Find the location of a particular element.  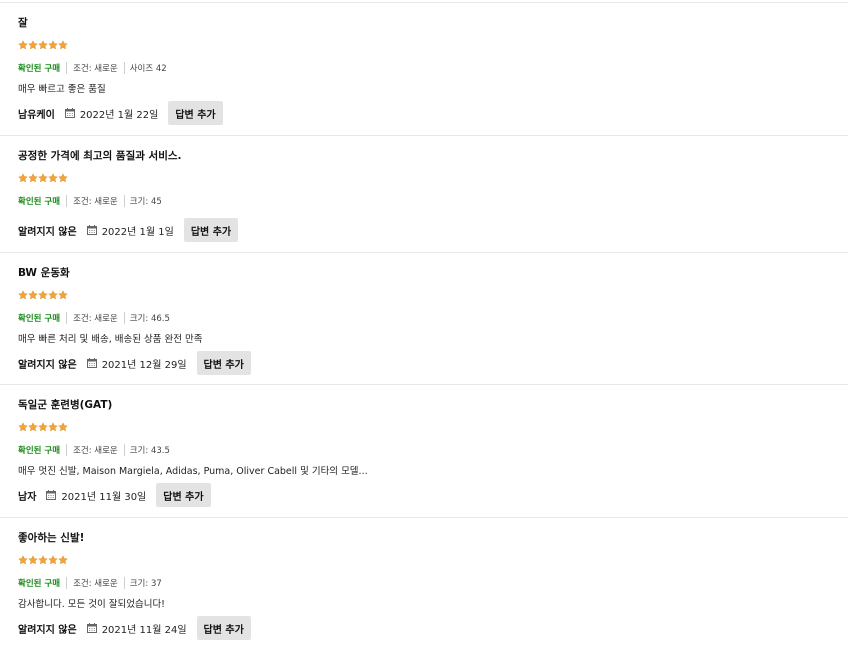

review-meta: 확인된 구매 조건: 새로운 크기: 43.5 is located at coordinates (94, 450).